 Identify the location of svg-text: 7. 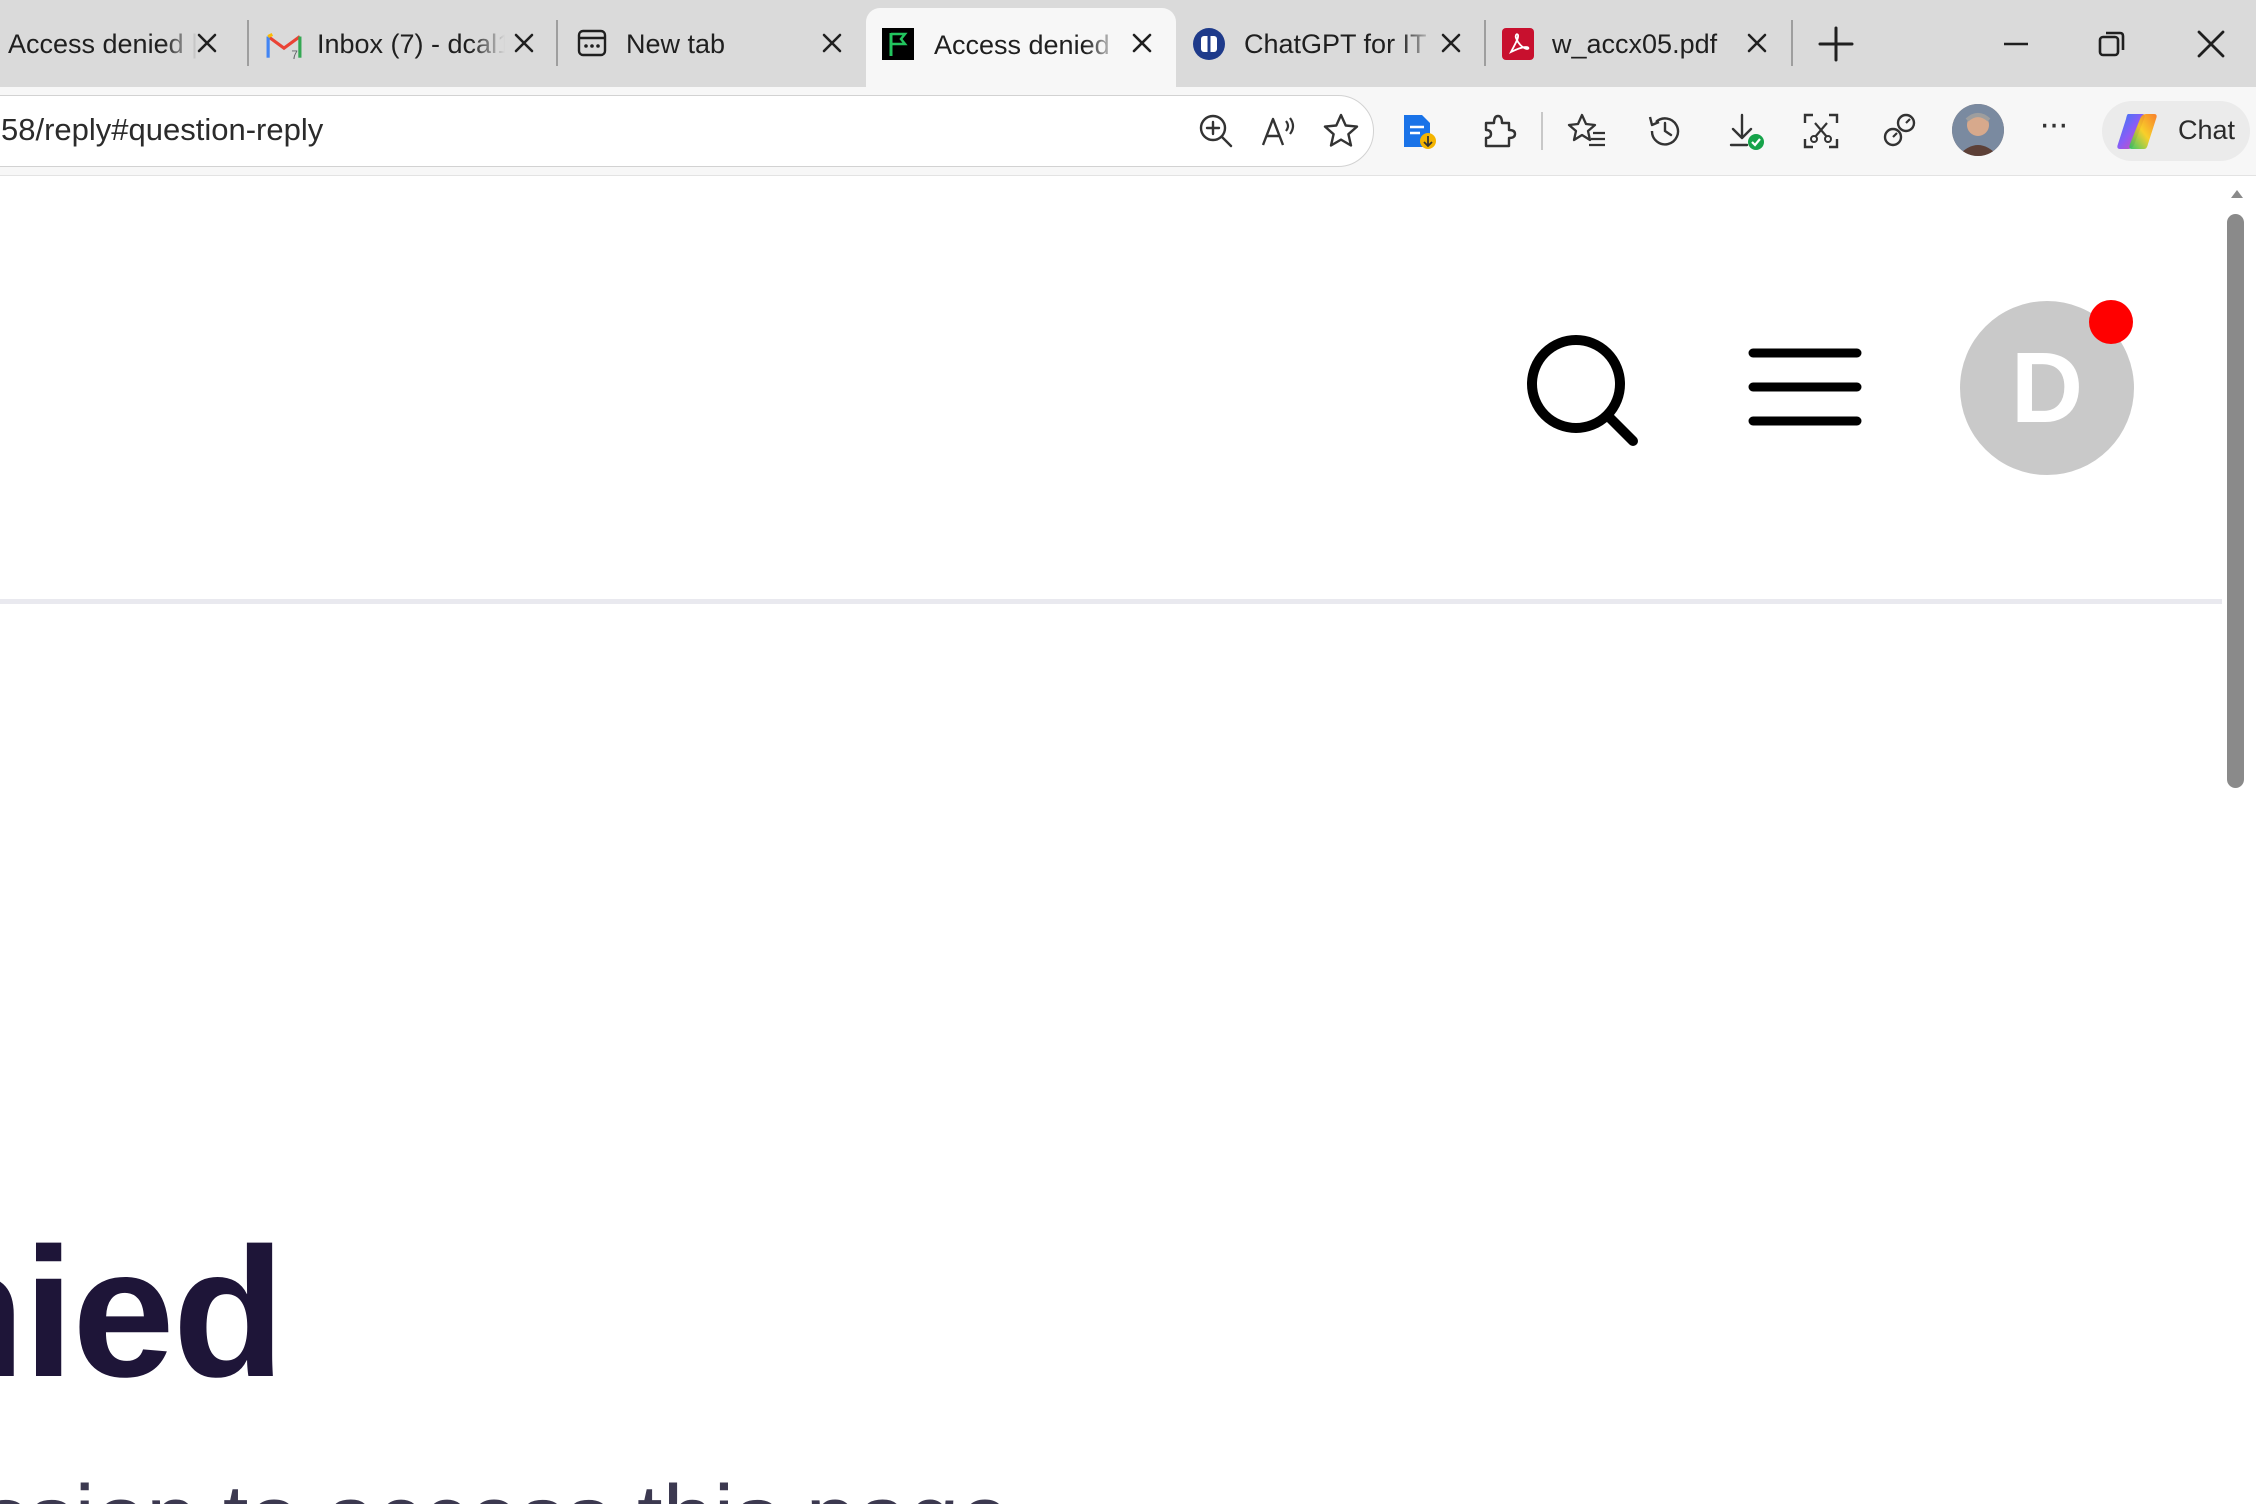
(294, 54).